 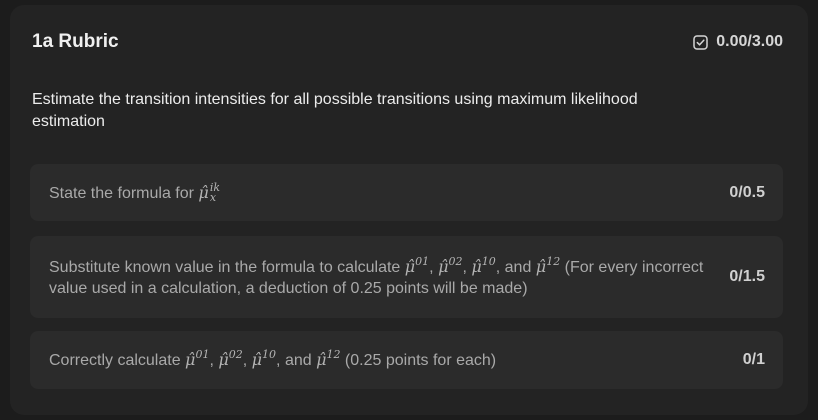 I want to click on checkbox-icon, so click(x=701, y=42).